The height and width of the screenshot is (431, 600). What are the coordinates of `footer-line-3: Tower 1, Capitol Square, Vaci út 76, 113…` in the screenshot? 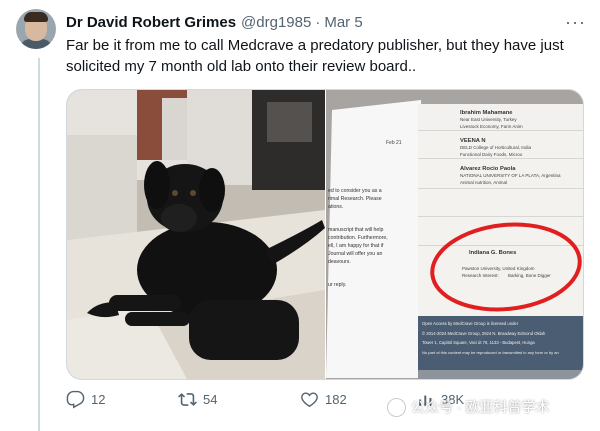 It's located at (478, 342).